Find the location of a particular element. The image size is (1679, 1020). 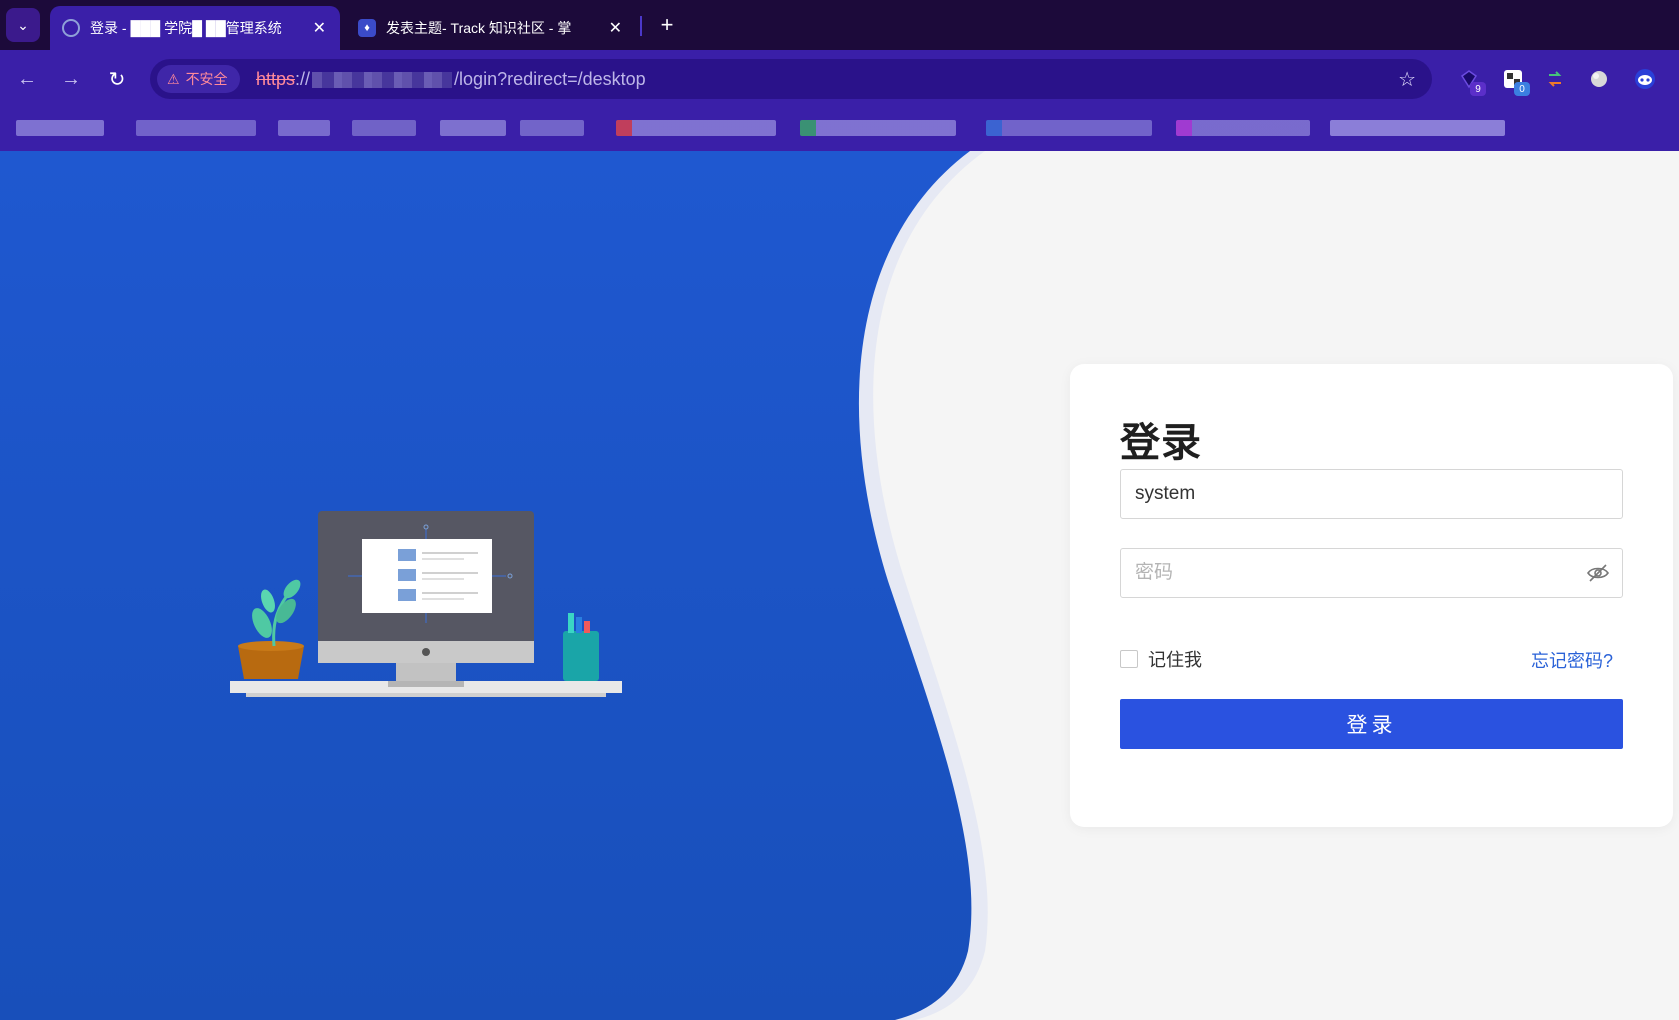

password-field is located at coordinates (1371, 573).